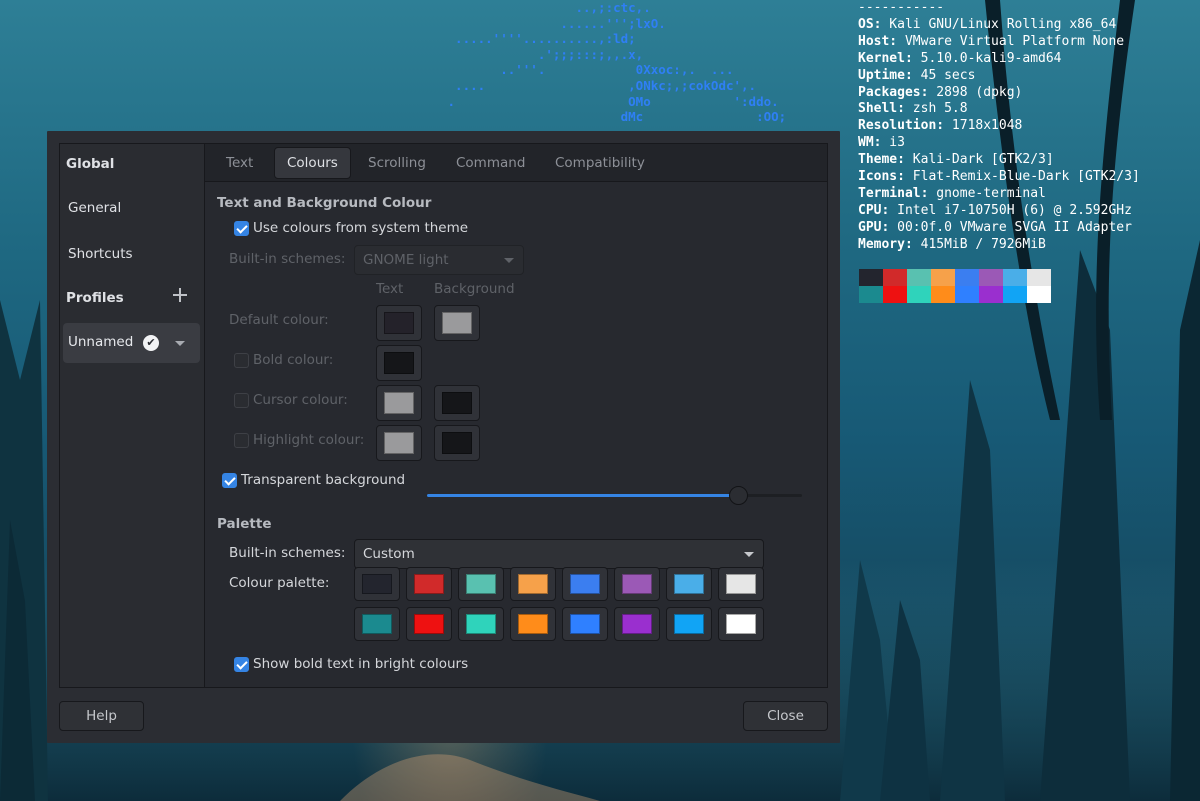 This screenshot has width=1200, height=801. What do you see at coordinates (241, 440) in the screenshot?
I see `highlight-colour-checkbox` at bounding box center [241, 440].